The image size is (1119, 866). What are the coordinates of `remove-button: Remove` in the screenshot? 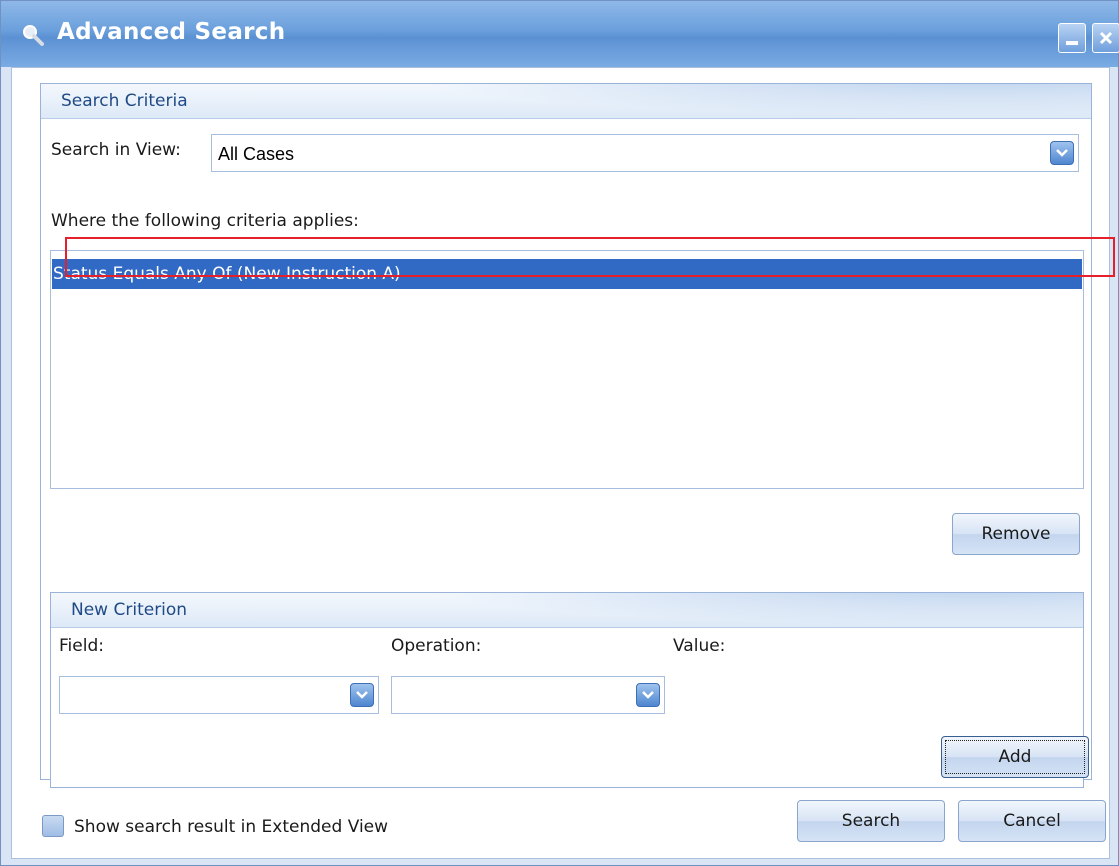 It's located at (1016, 534).